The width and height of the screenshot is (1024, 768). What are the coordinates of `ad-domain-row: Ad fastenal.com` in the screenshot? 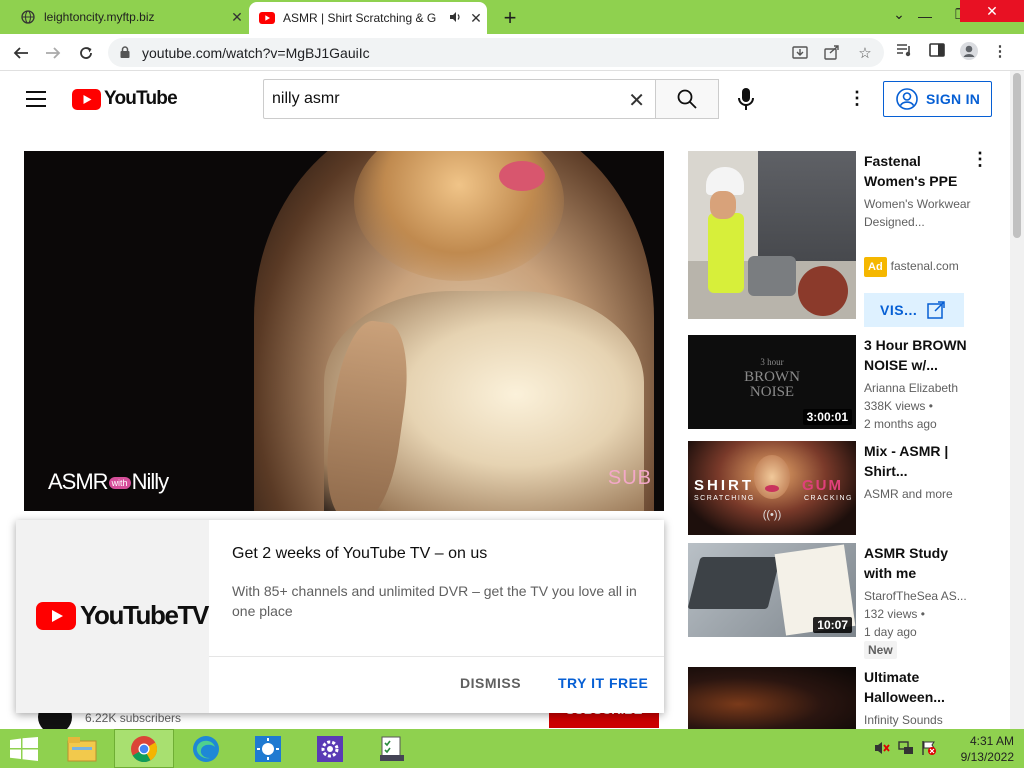 It's located at (919, 267).